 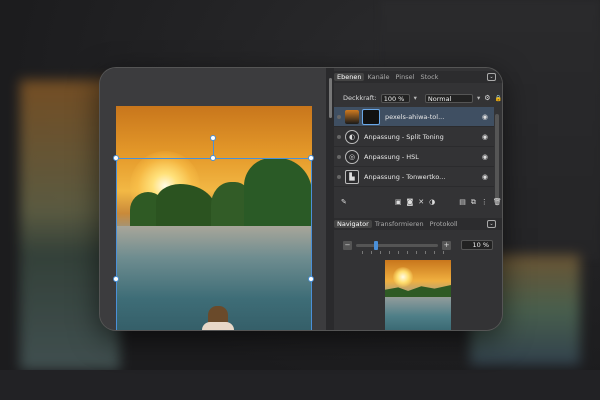 What do you see at coordinates (403, 253) in the screenshot?
I see `zoom-ticks` at bounding box center [403, 253].